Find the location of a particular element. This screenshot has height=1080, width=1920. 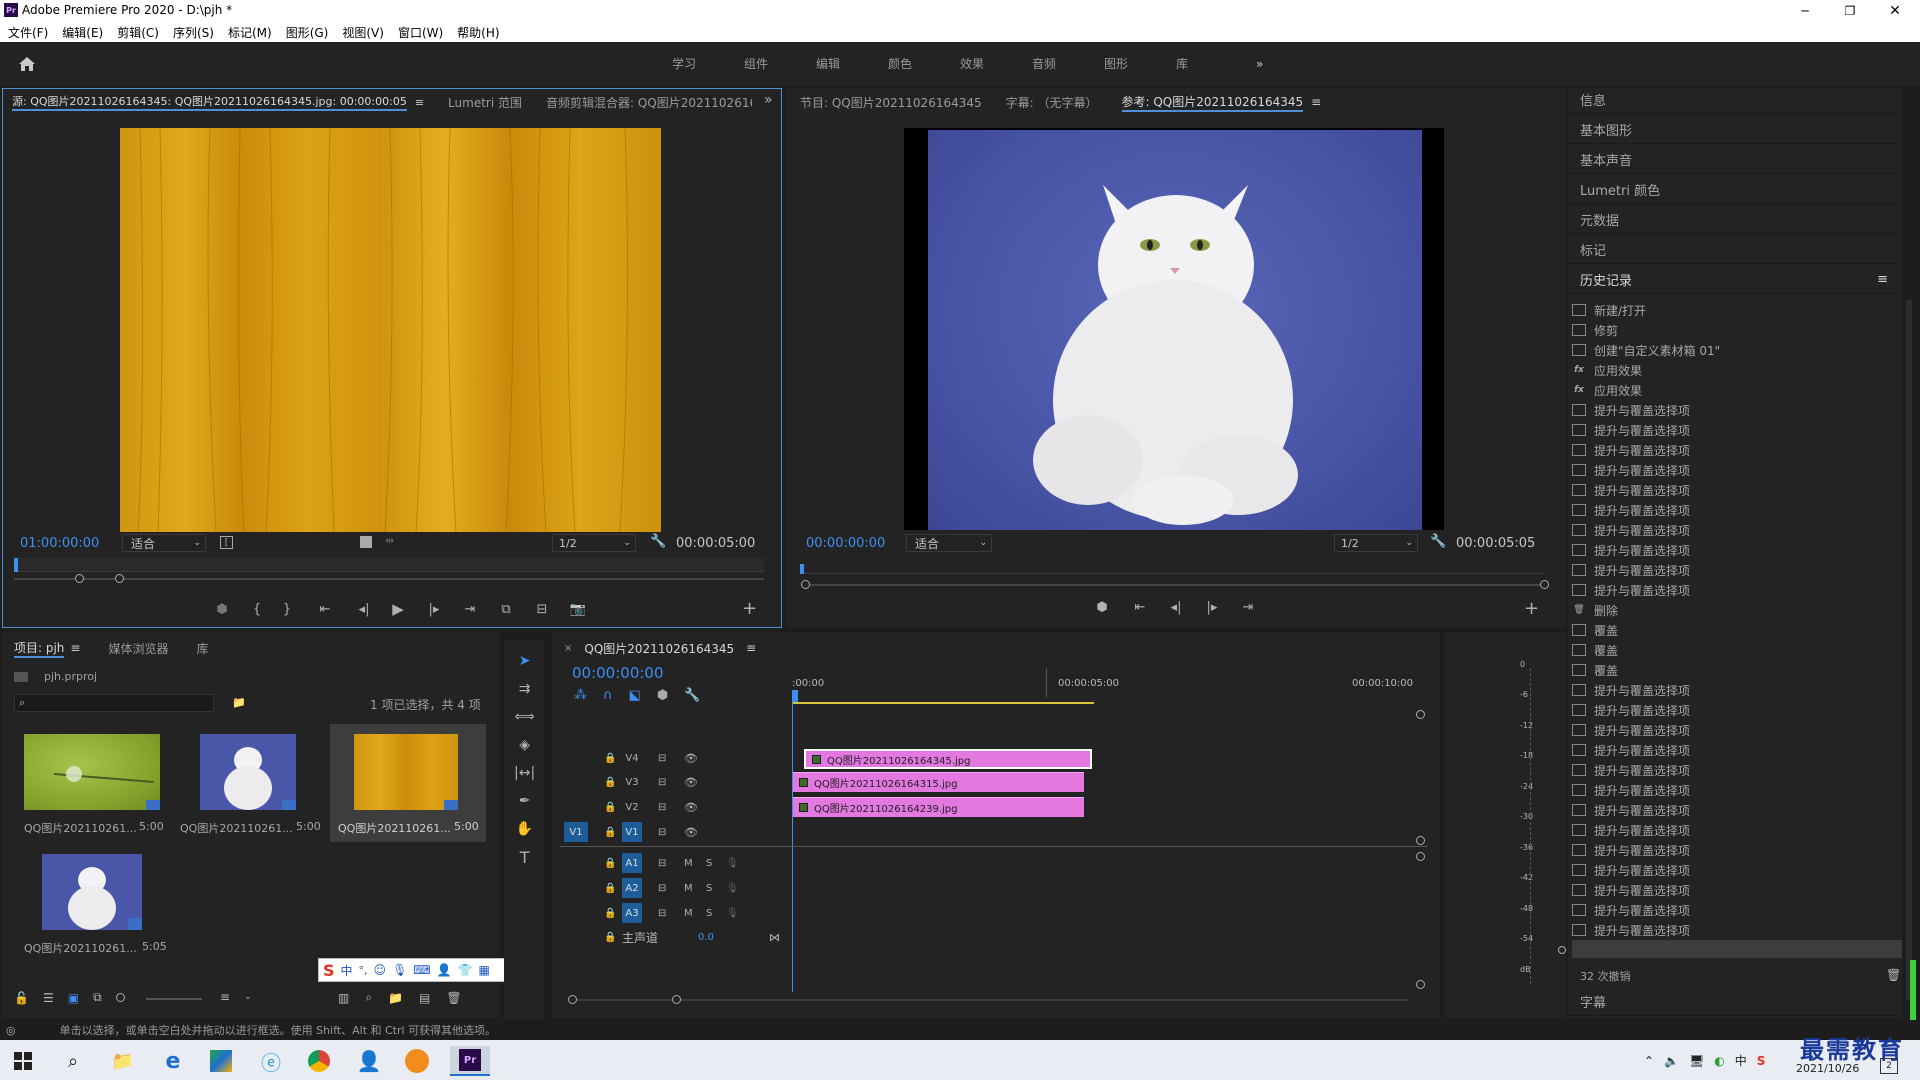

workspace-tab-editing: 编辑 is located at coordinates (852, 63).